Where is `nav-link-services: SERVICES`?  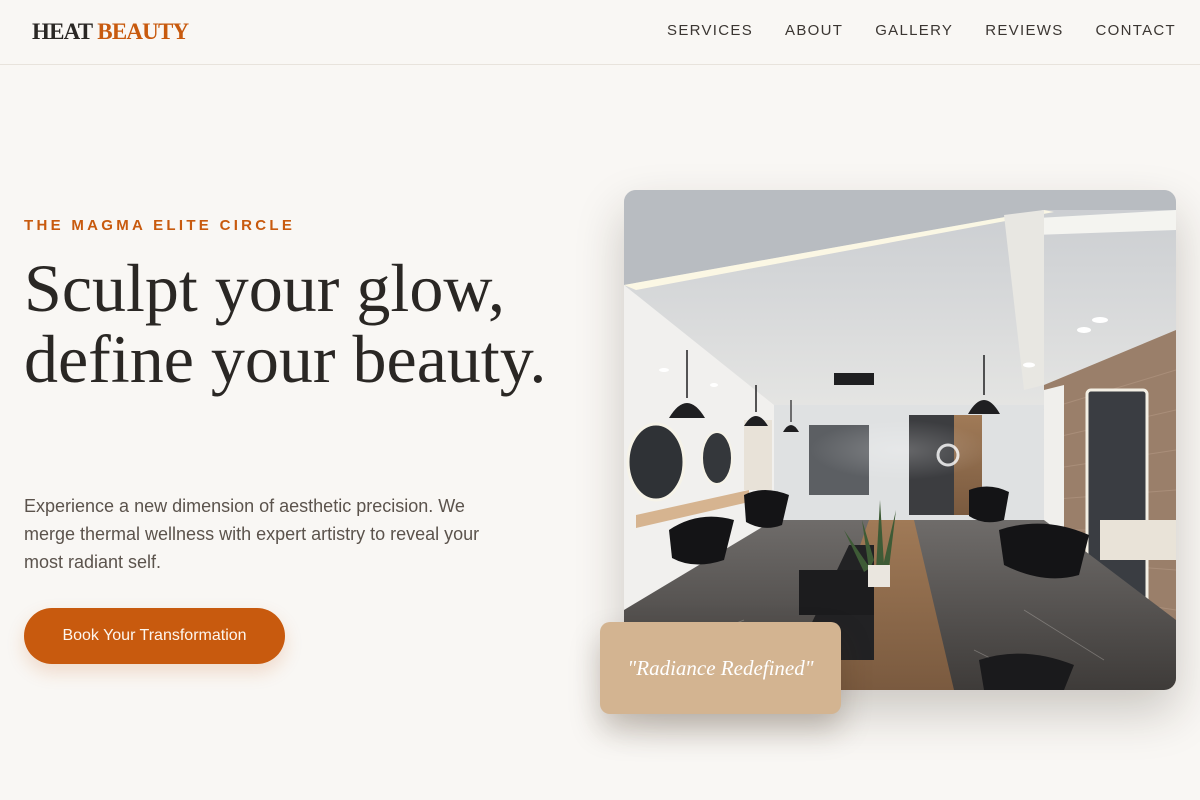
nav-link-services: SERVICES is located at coordinates (710, 31).